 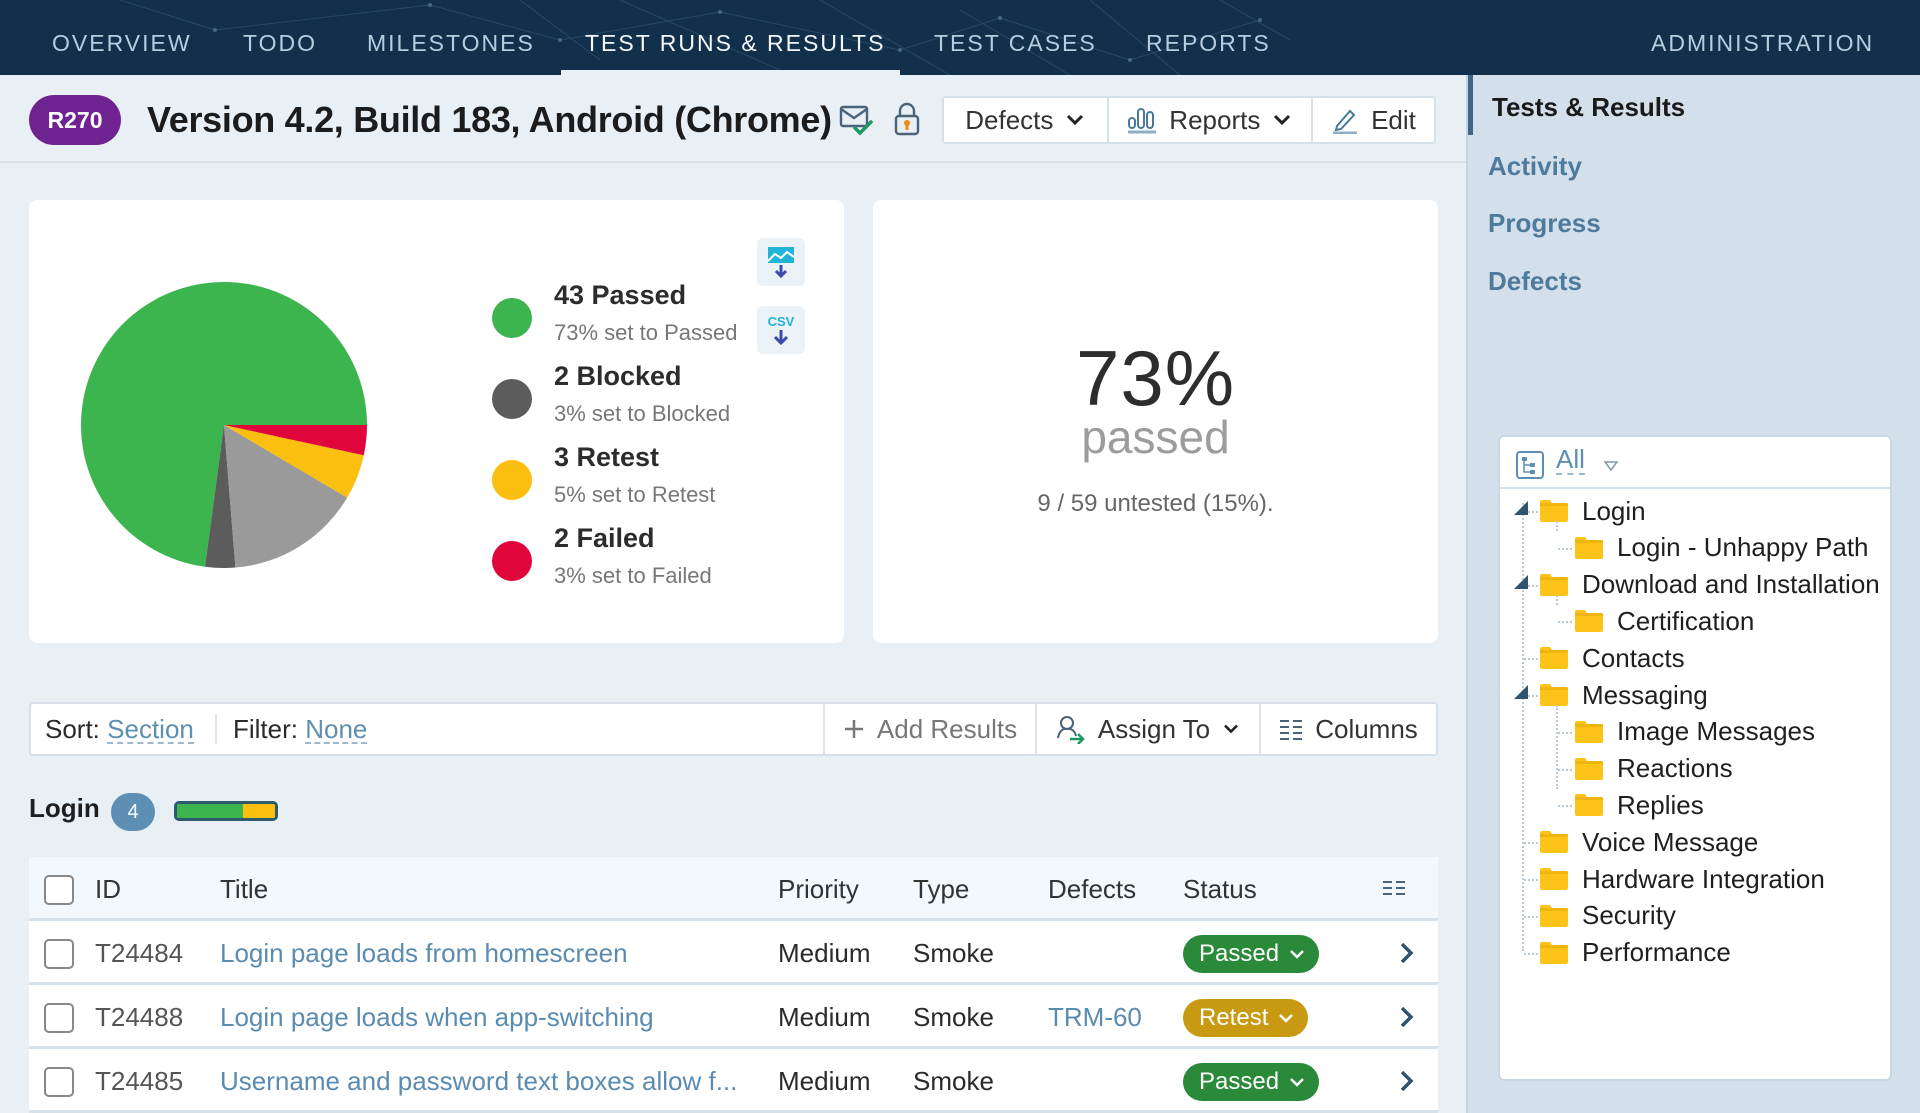 What do you see at coordinates (210, 811) in the screenshot?
I see `progress-passed-segment` at bounding box center [210, 811].